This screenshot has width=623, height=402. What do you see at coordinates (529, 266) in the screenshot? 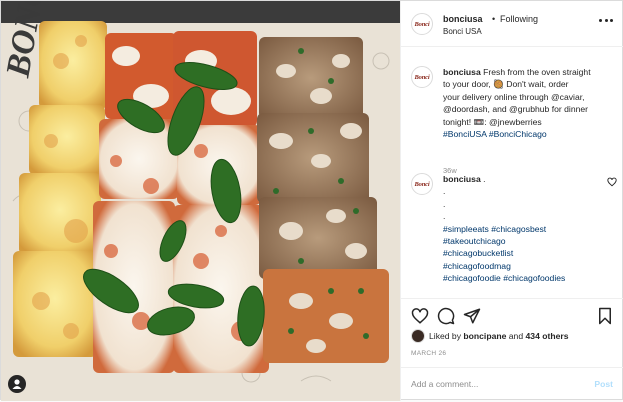
I see `hashtag-line: #chicagofoodmag` at bounding box center [529, 266].